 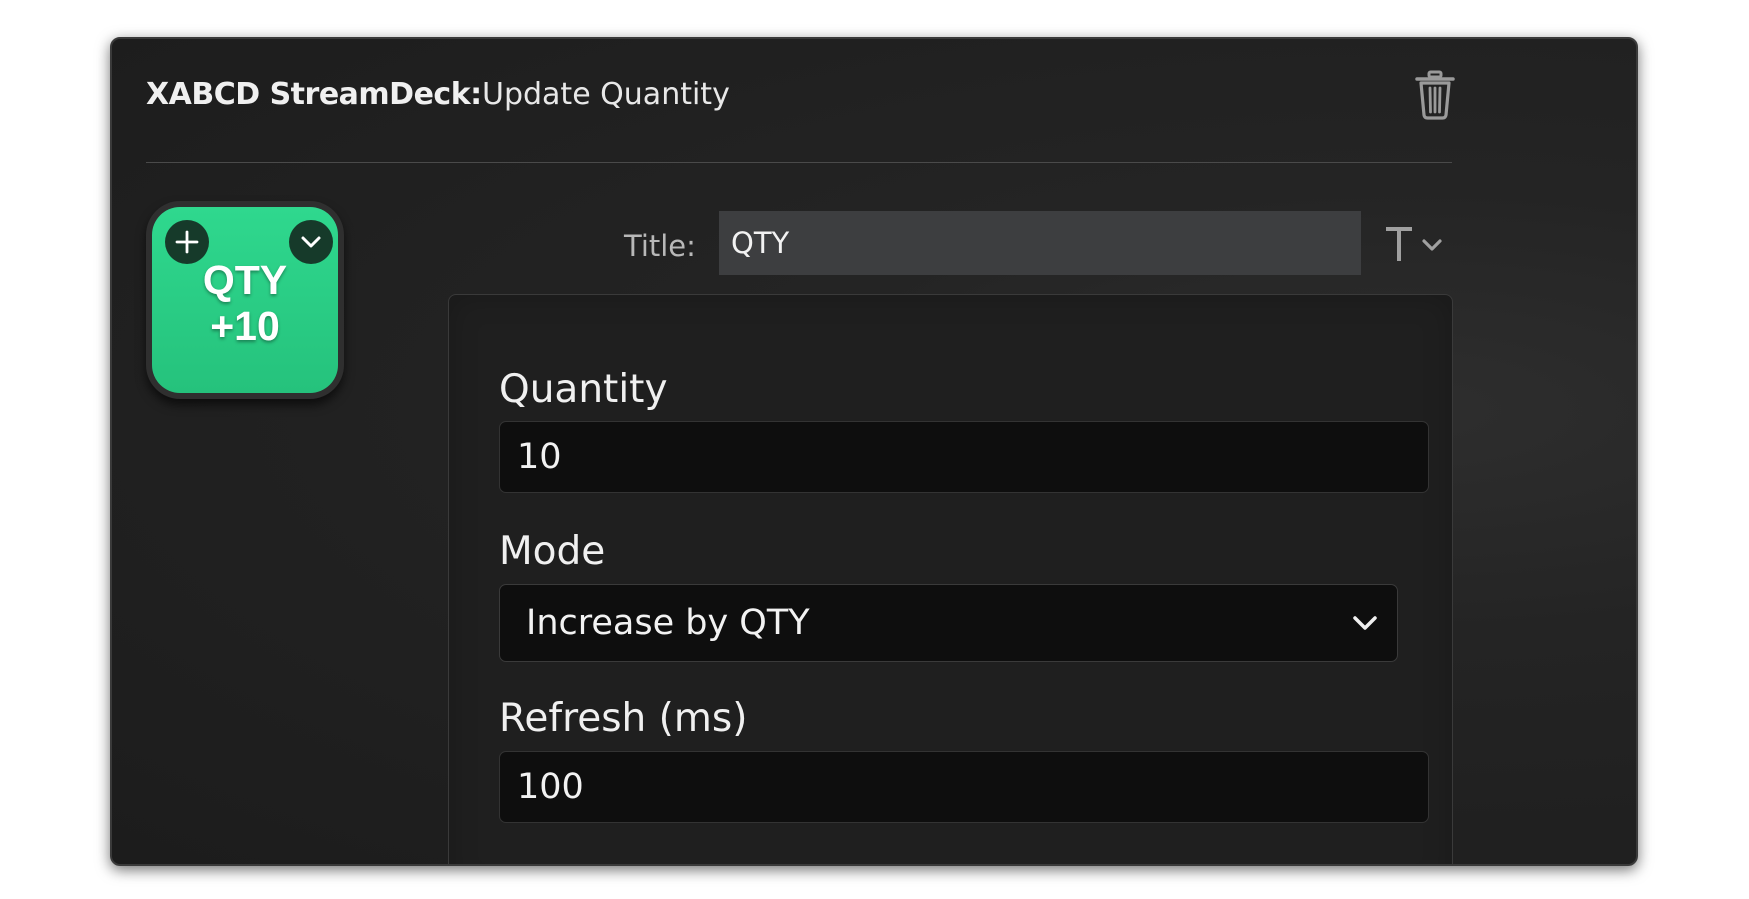 I want to click on text-format-icon, so click(x=1417, y=245).